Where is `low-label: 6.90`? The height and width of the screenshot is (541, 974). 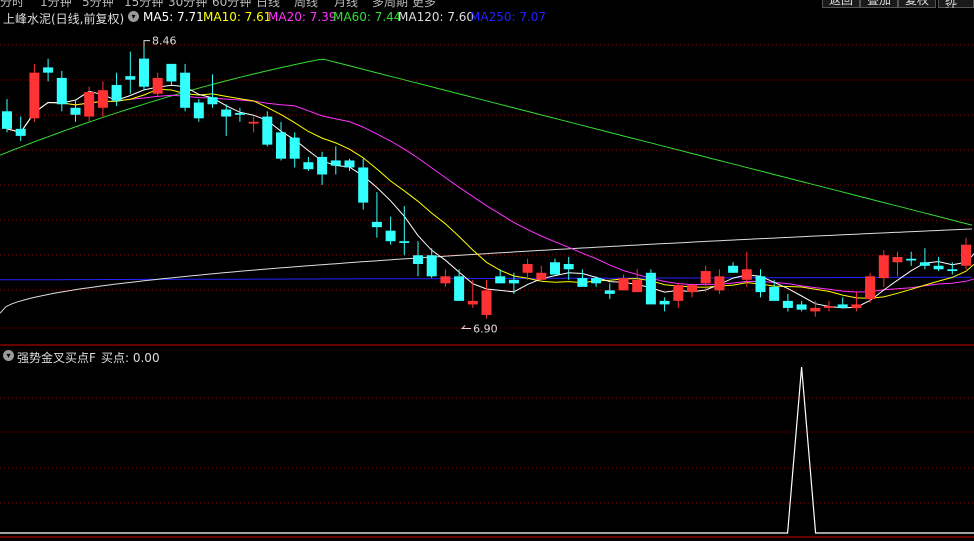
low-label: 6.90 is located at coordinates (485, 328).